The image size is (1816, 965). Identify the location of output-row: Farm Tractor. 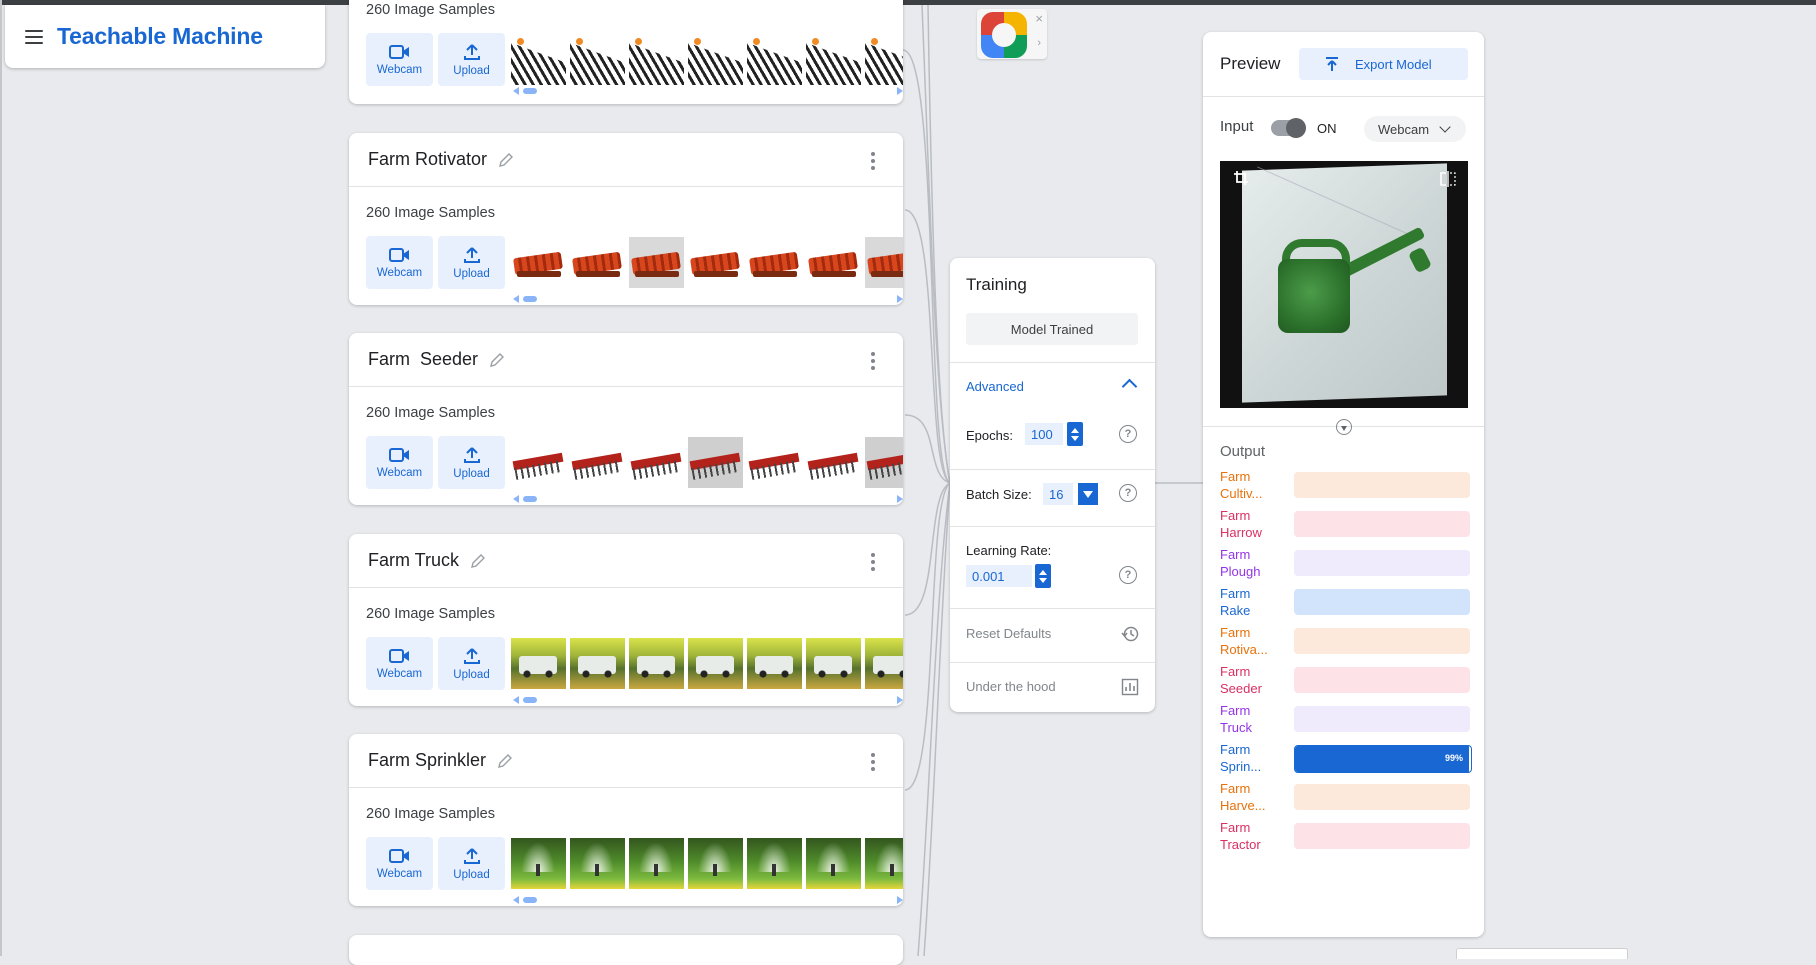
(1345, 839).